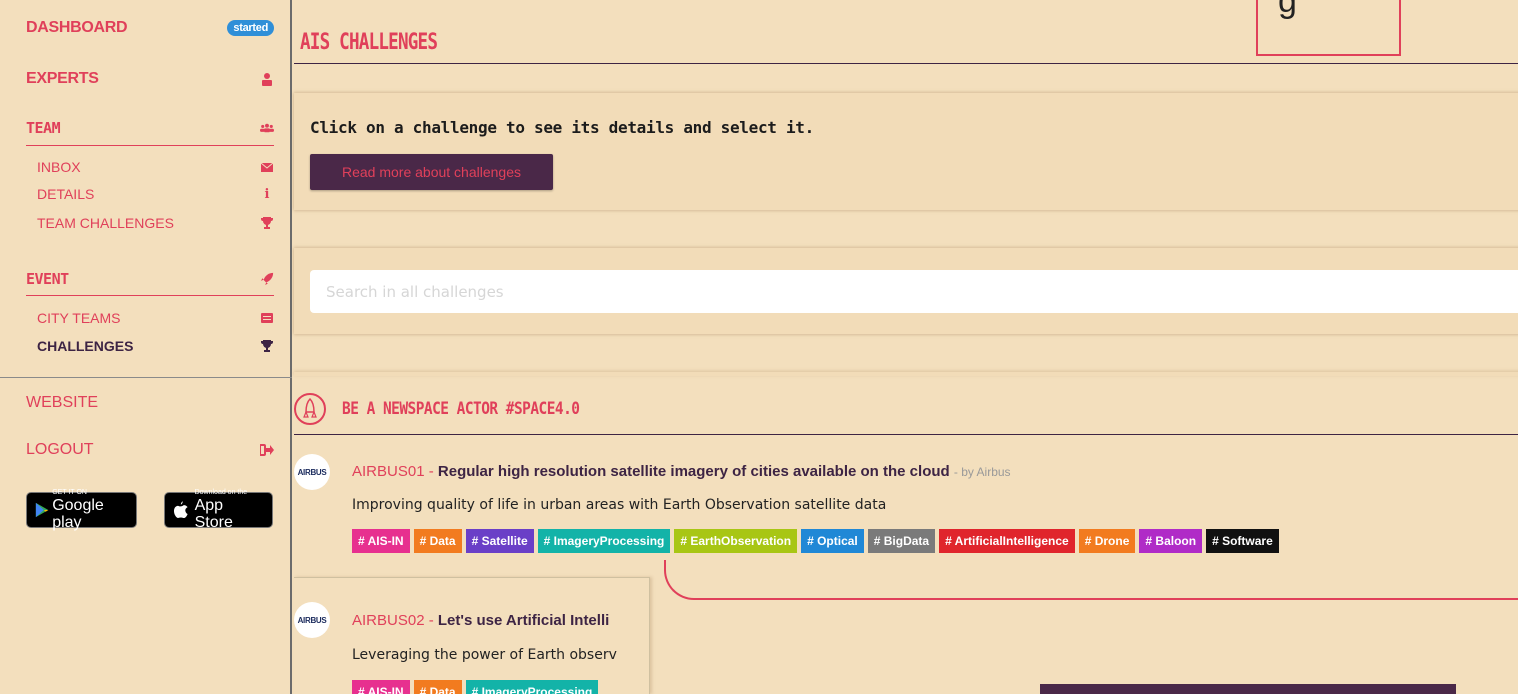 This screenshot has width=1518, height=694. I want to click on nav-dashboard: DASHBOARD started, so click(150, 28).